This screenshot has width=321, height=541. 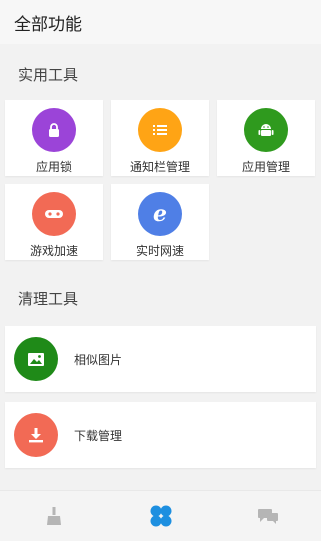 I want to click on bottom-tab-bar, so click(x=160, y=515).